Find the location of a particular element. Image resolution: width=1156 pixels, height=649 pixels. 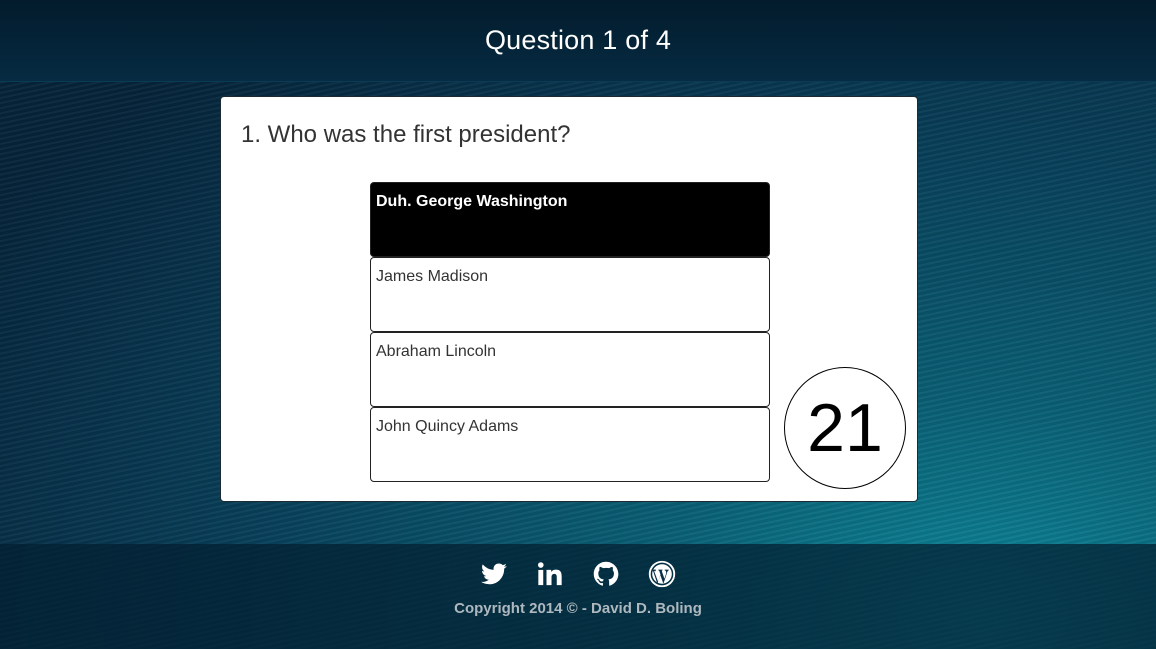

answer-option: Duh. George Washington is located at coordinates (570, 219).